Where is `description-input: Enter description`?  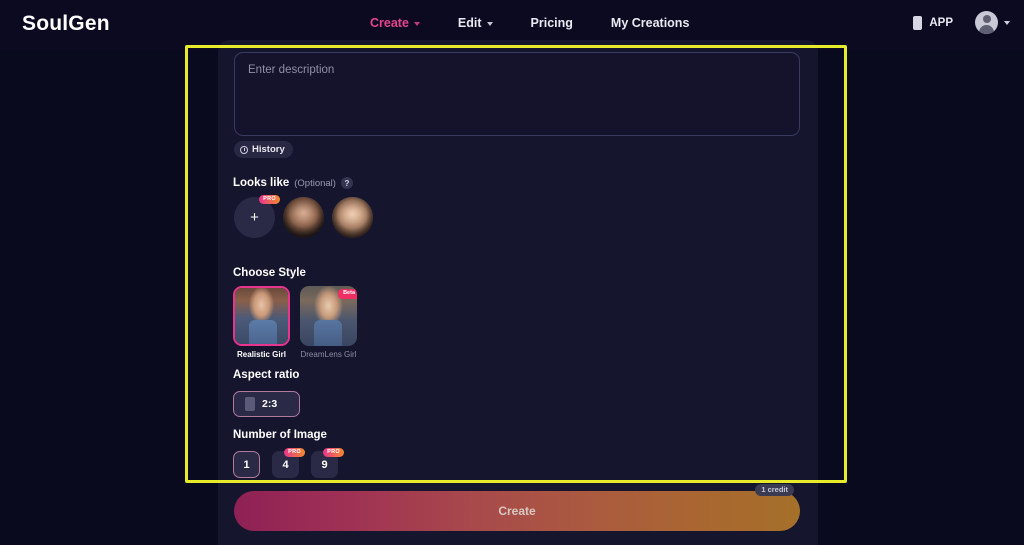 description-input: Enter description is located at coordinates (517, 94).